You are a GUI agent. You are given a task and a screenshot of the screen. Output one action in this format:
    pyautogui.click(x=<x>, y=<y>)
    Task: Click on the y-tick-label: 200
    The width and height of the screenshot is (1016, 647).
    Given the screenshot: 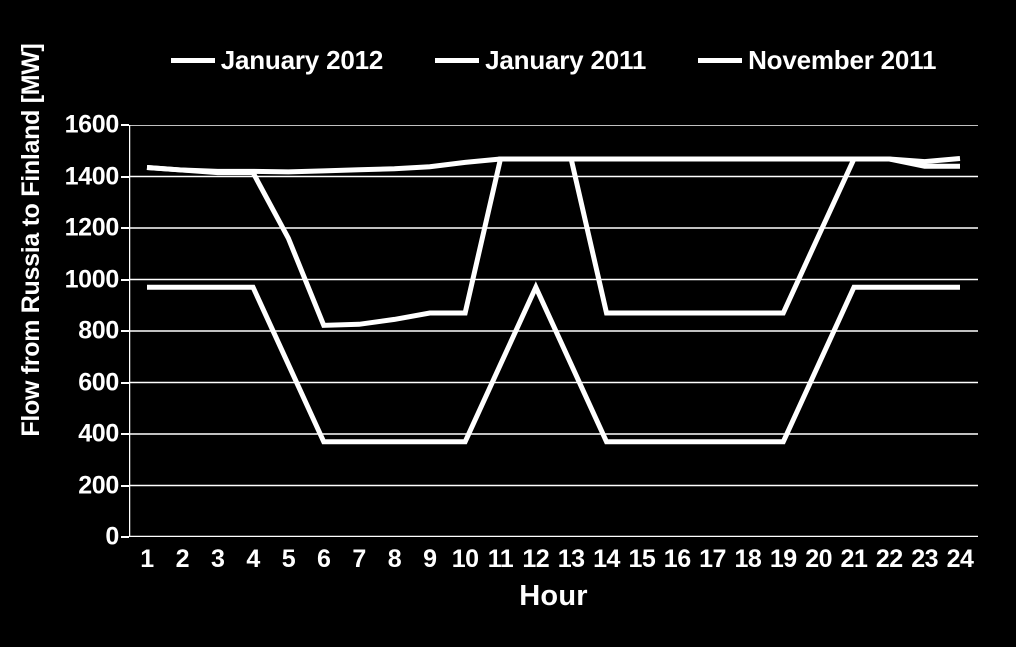 What is the action you would take?
    pyautogui.click(x=98, y=485)
    